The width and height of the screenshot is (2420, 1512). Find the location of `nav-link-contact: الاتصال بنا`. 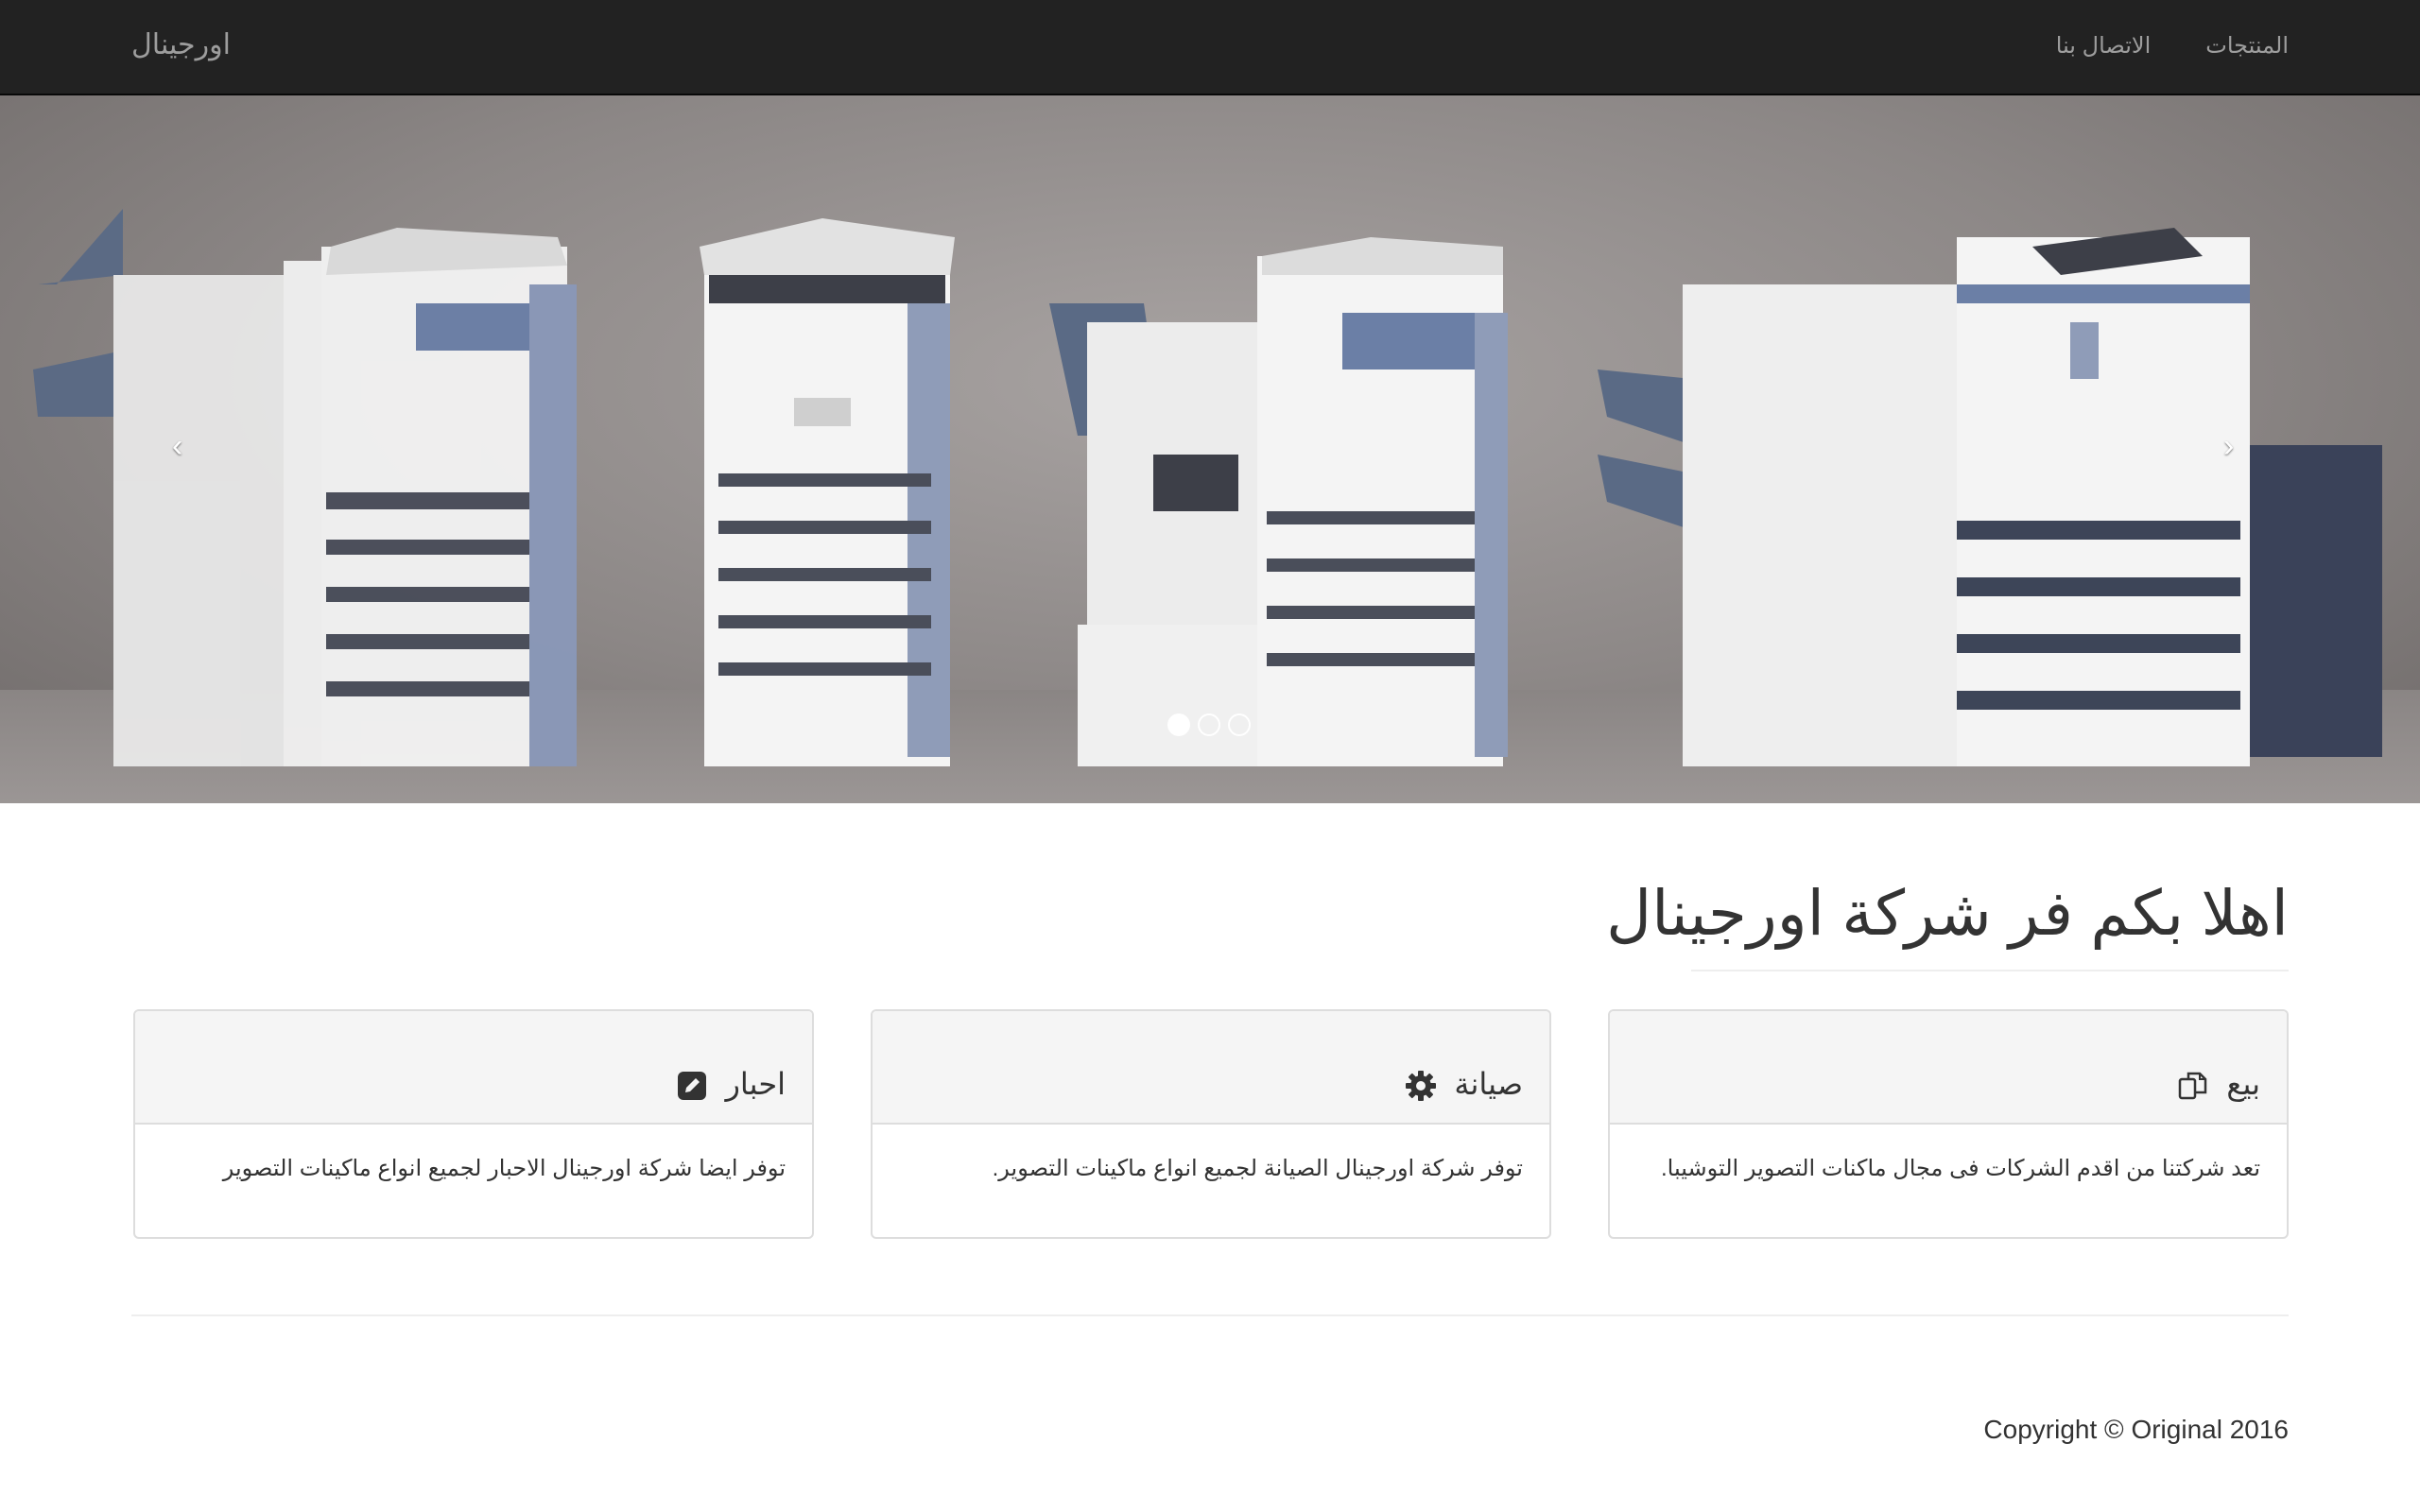

nav-link-contact: الاتصال بنا is located at coordinates (2104, 46).